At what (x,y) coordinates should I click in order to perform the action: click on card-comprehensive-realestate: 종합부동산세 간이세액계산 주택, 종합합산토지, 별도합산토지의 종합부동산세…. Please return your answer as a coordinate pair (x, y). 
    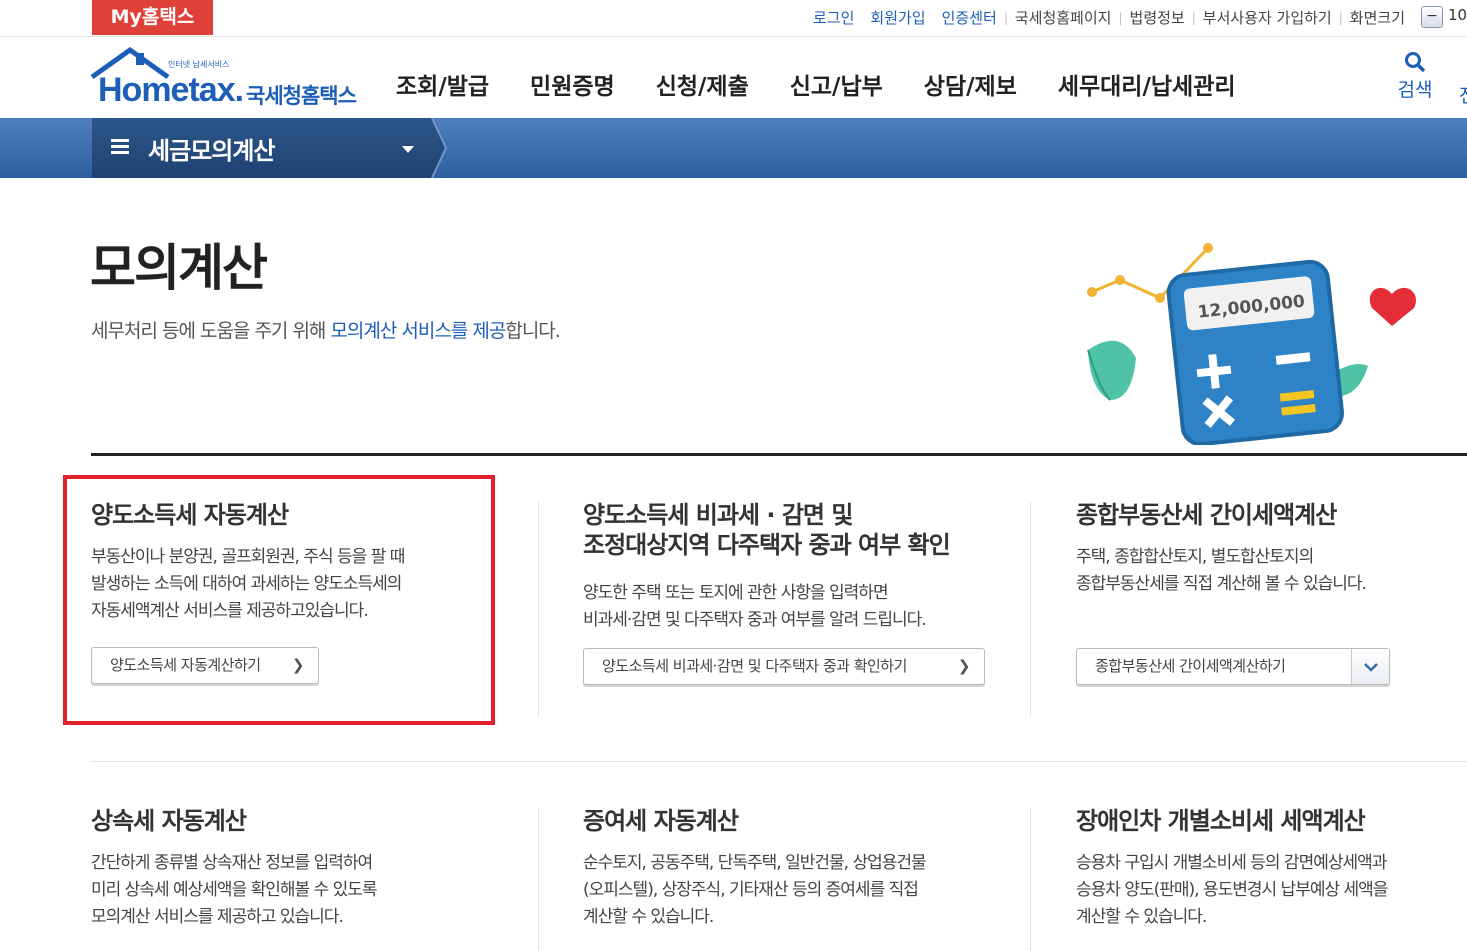
    Looking at the image, I should click on (1266, 549).